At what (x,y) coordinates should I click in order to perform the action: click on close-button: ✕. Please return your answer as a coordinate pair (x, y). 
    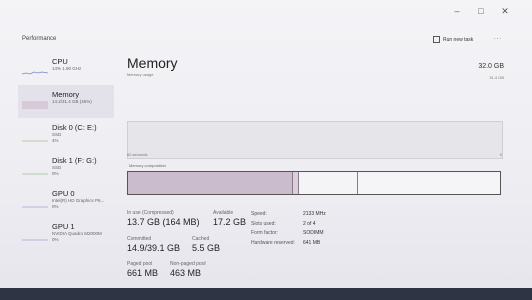
    Looking at the image, I should click on (505, 11).